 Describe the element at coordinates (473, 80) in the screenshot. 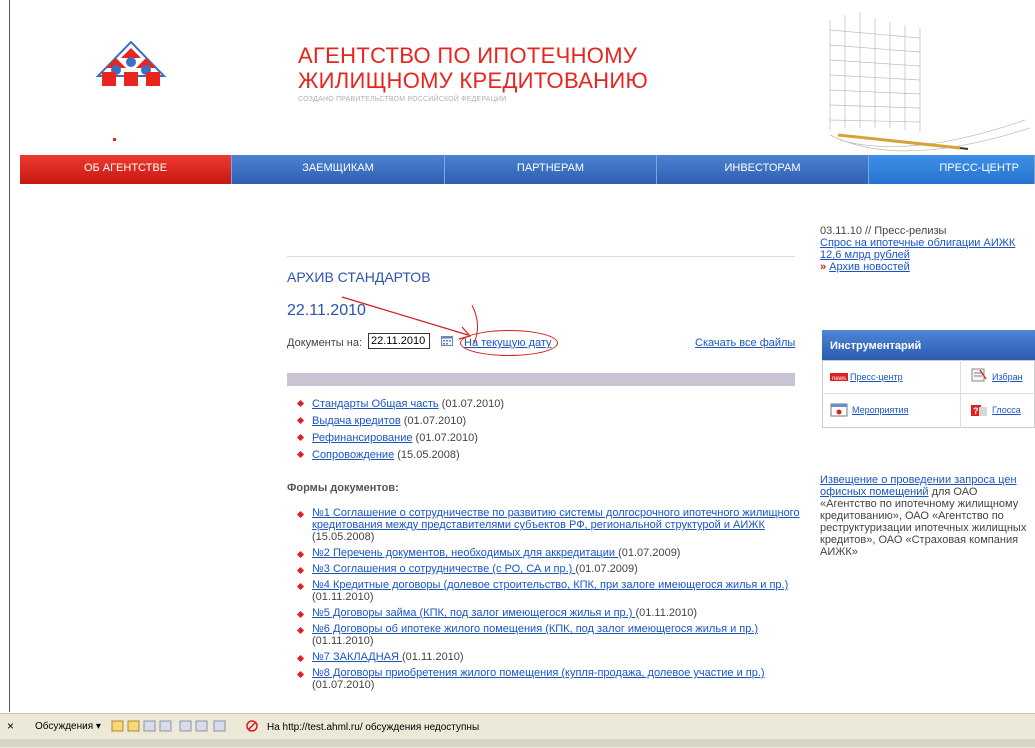

I see `site-title-line2: ЖИЛИЩНОМУ КРЕДИТОВАНИЮ` at that location.